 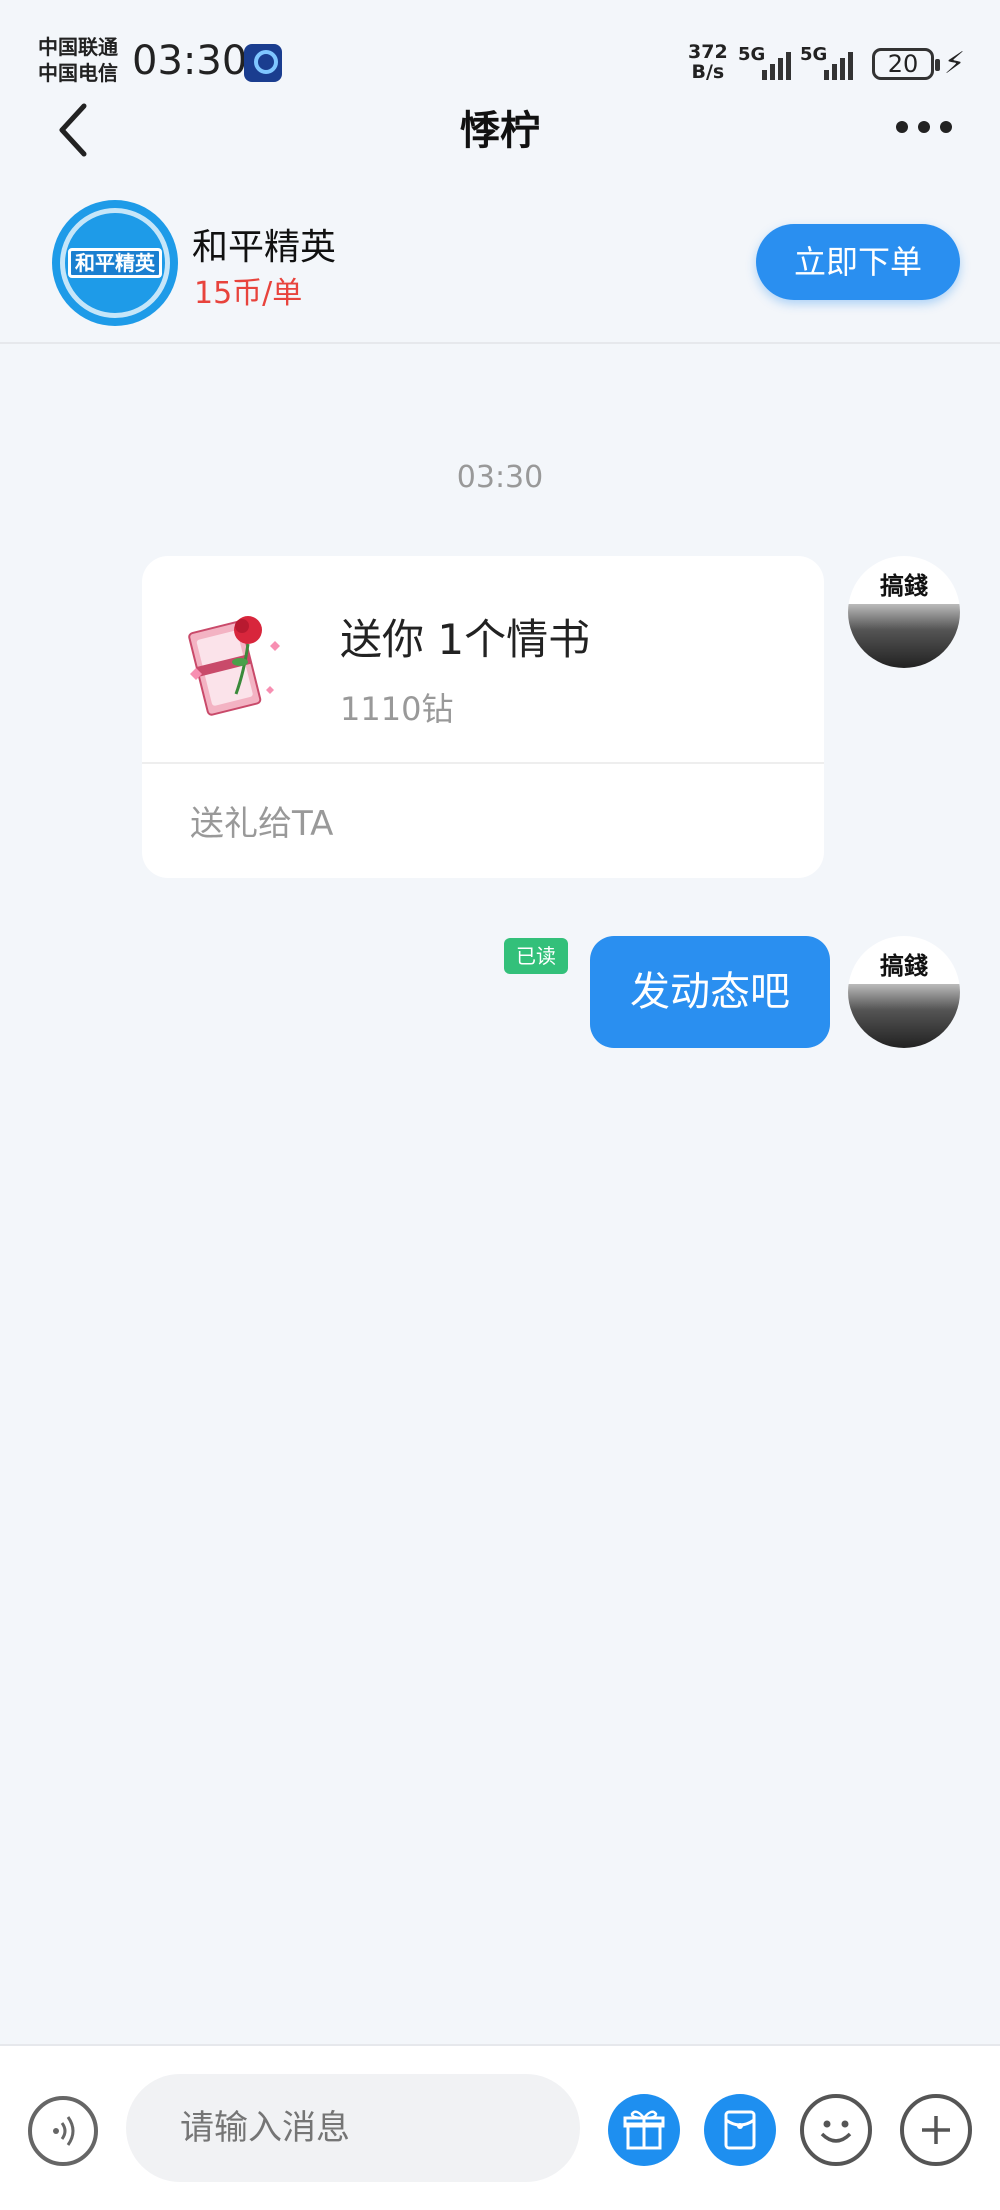 I want to click on game-price: 15币/单, so click(x=248, y=293).